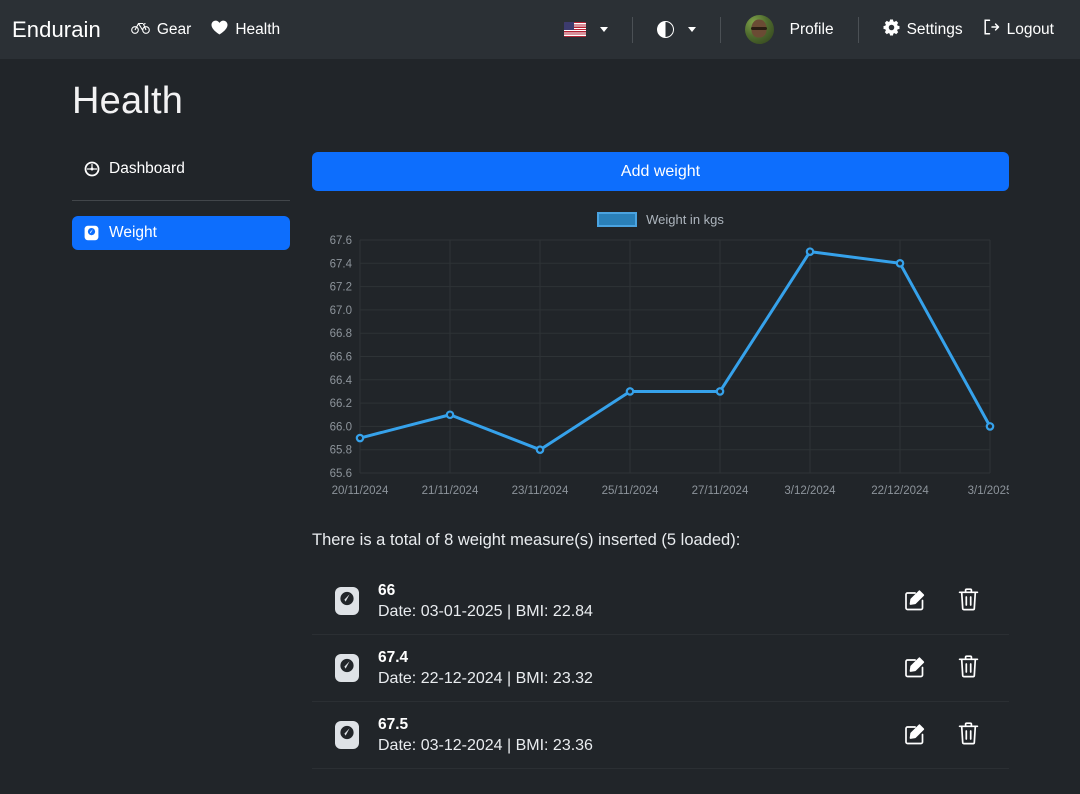 This screenshot has height=794, width=1080. I want to click on legend-label: Weight in kgs, so click(685, 219).